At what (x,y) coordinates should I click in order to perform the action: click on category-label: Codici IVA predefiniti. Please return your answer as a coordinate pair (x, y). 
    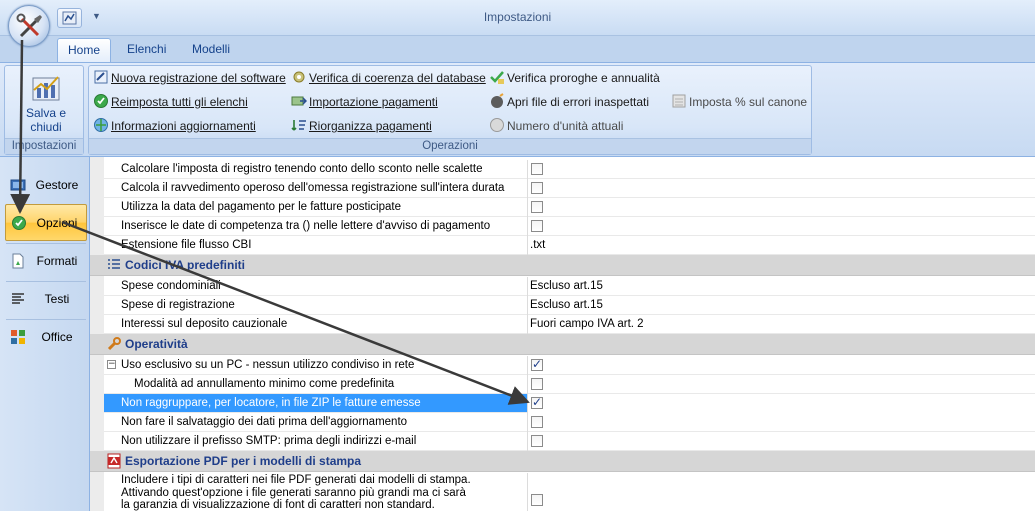
    Looking at the image, I should click on (185, 265).